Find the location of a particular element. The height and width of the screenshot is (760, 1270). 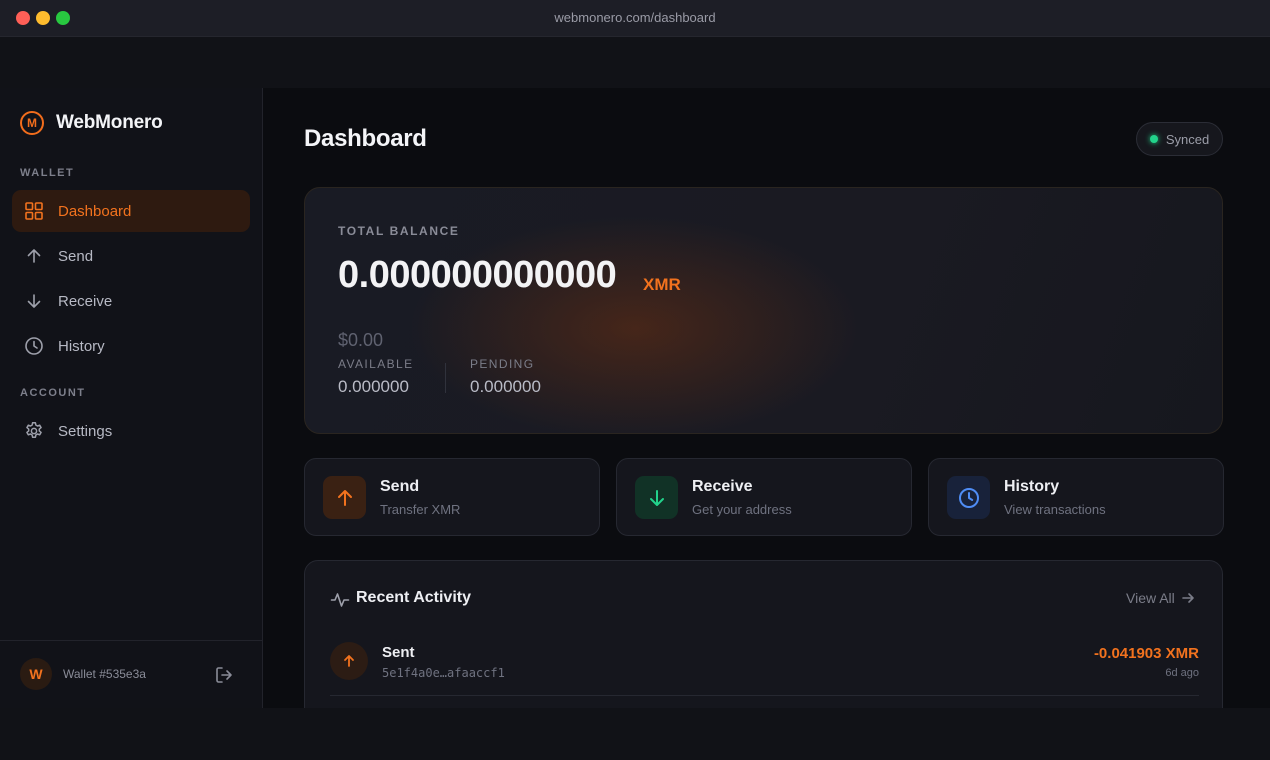

transaction-time: 6d ago is located at coordinates (1182, 673).